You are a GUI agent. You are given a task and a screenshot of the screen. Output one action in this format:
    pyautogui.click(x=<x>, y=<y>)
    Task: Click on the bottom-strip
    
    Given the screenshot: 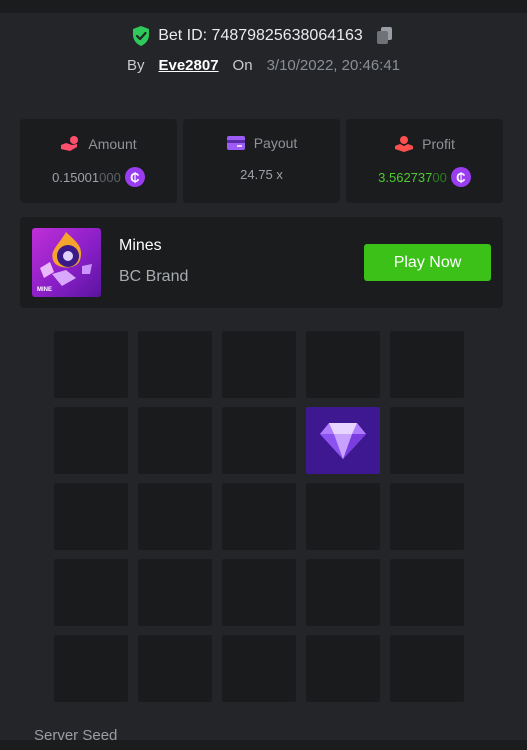 What is the action you would take?
    pyautogui.click(x=263, y=745)
    